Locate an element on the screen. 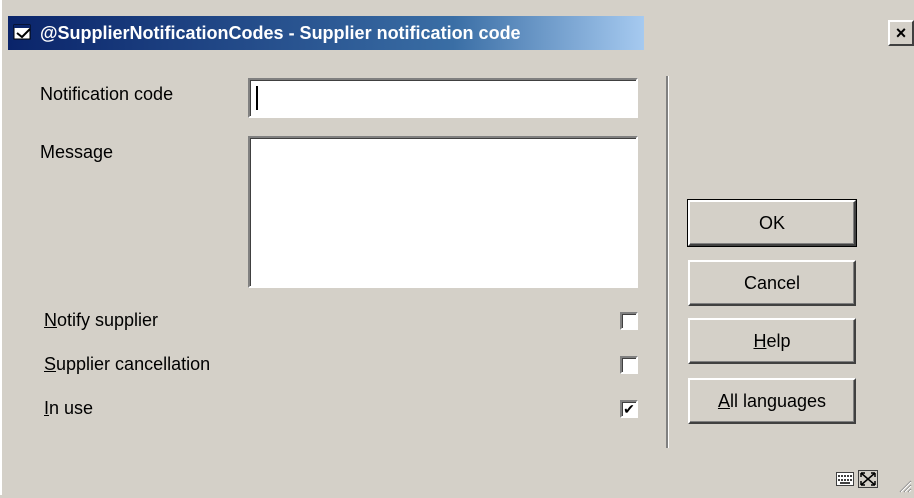 This screenshot has width=914, height=498. notification-code-input is located at coordinates (443, 98).